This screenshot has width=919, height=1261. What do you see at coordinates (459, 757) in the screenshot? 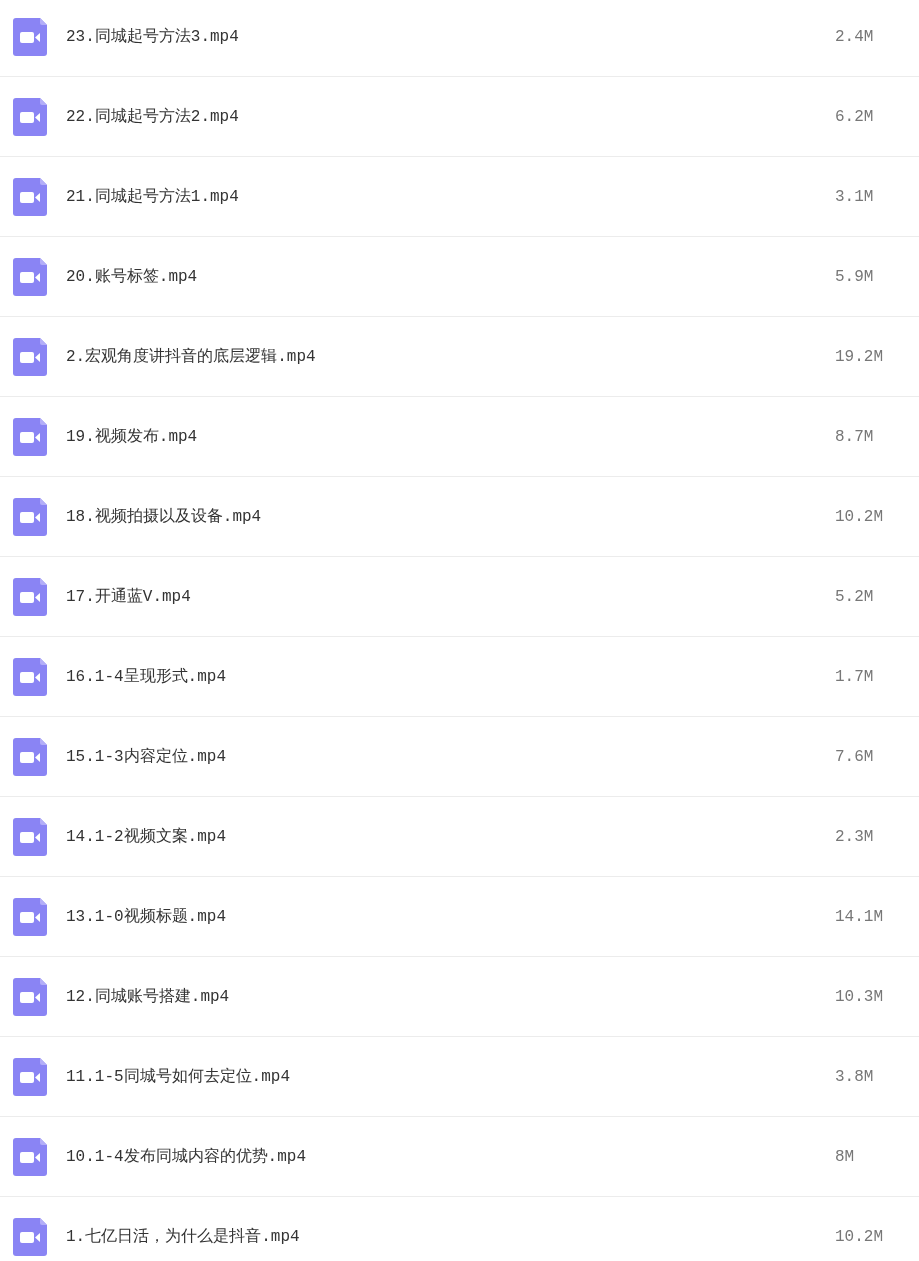
I see `file-row: 15.1-3内容定位.mp4 7.6M` at bounding box center [459, 757].